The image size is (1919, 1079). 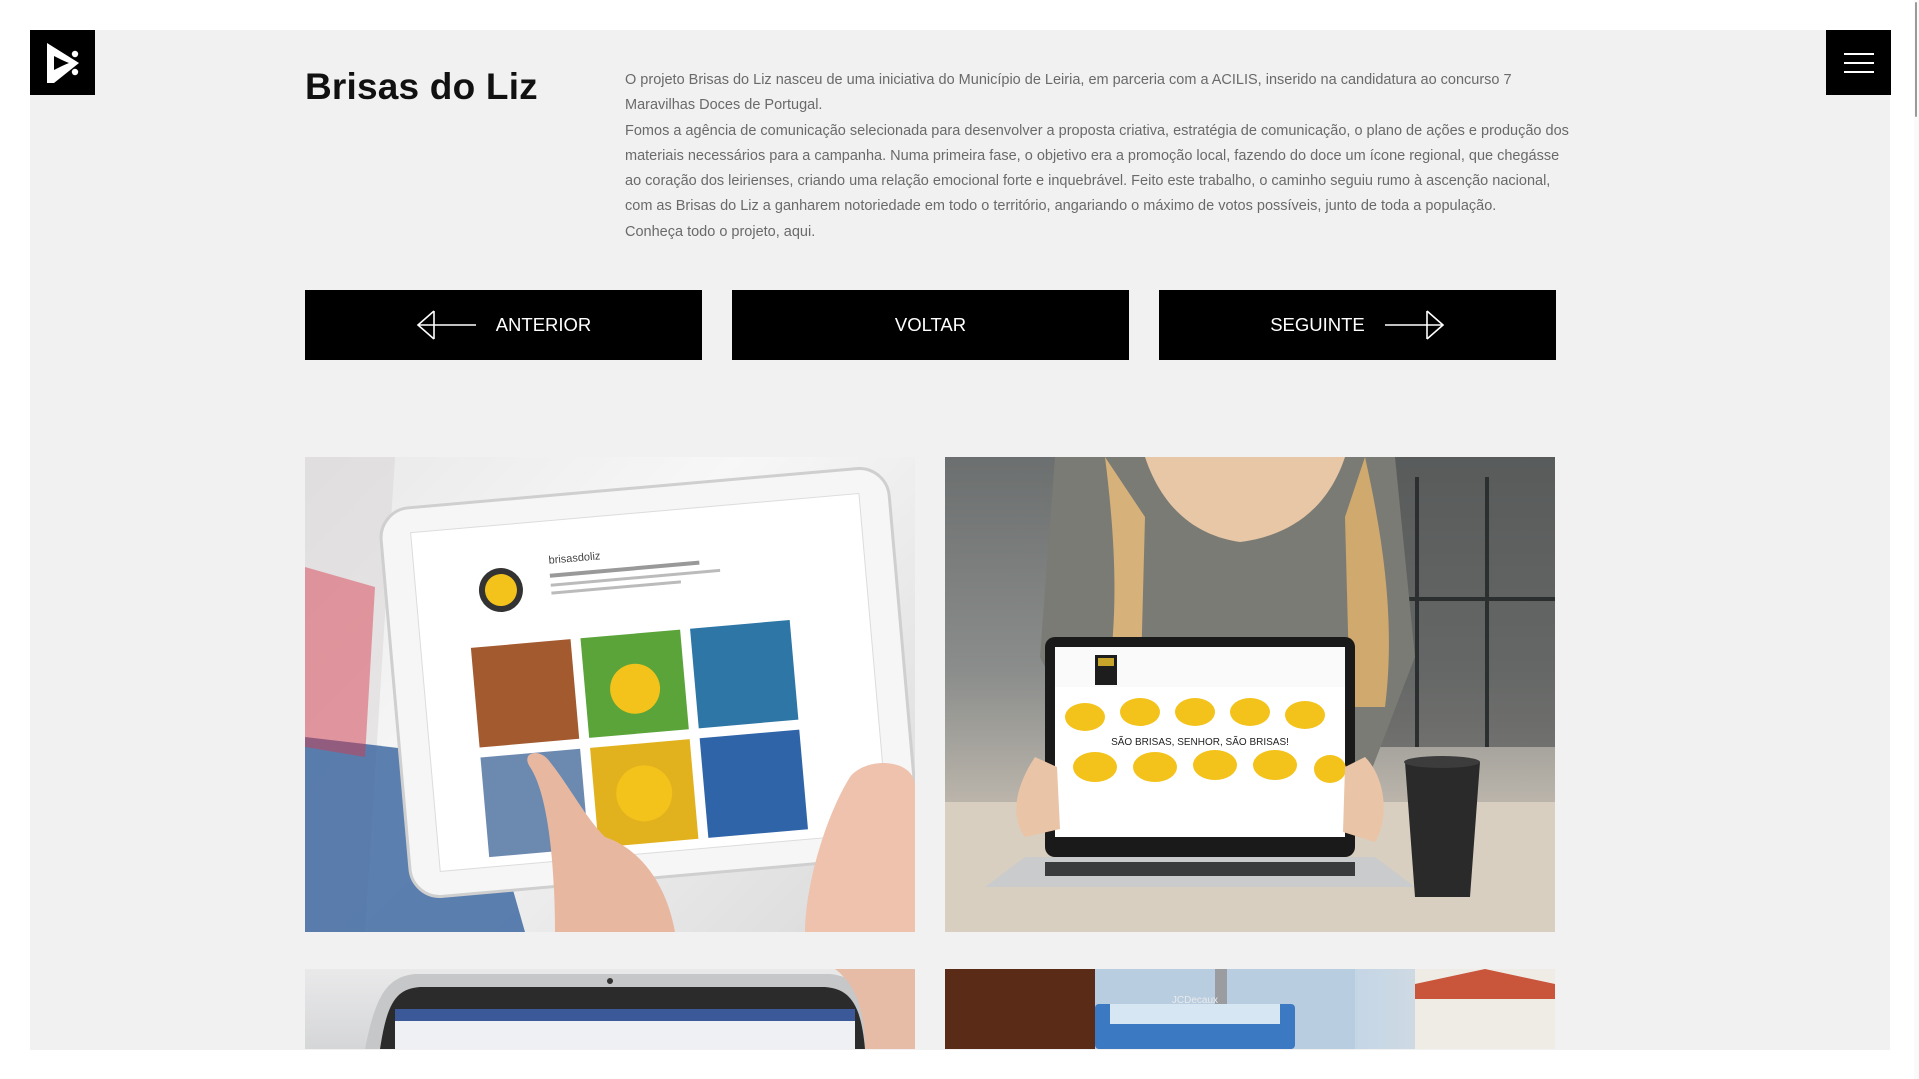 I want to click on home-logo-button, so click(x=62, y=62).